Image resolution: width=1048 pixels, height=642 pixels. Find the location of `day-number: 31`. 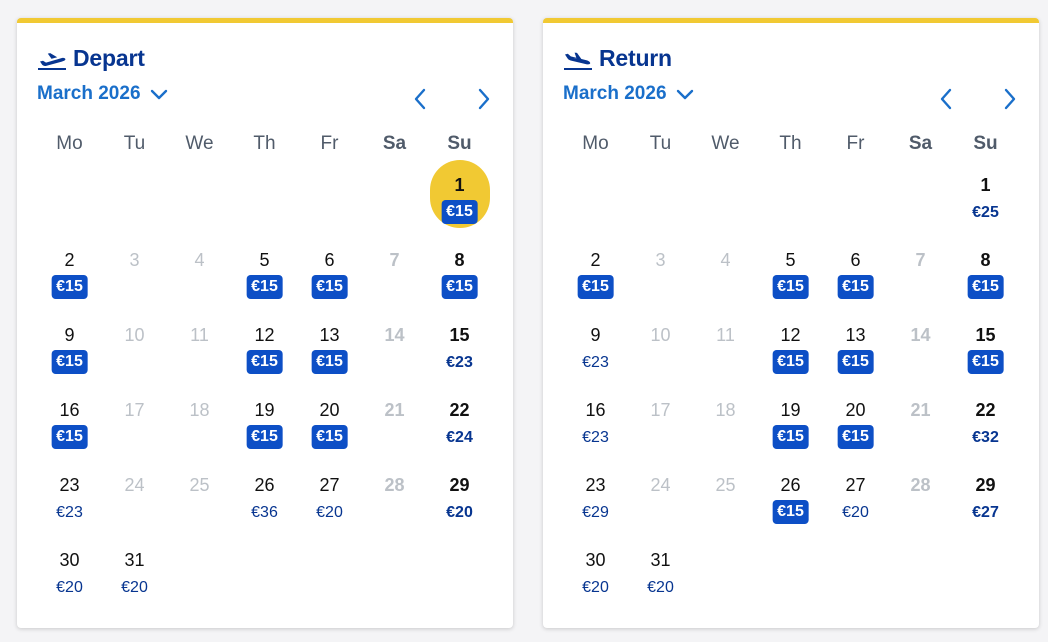

day-number: 31 is located at coordinates (660, 560).